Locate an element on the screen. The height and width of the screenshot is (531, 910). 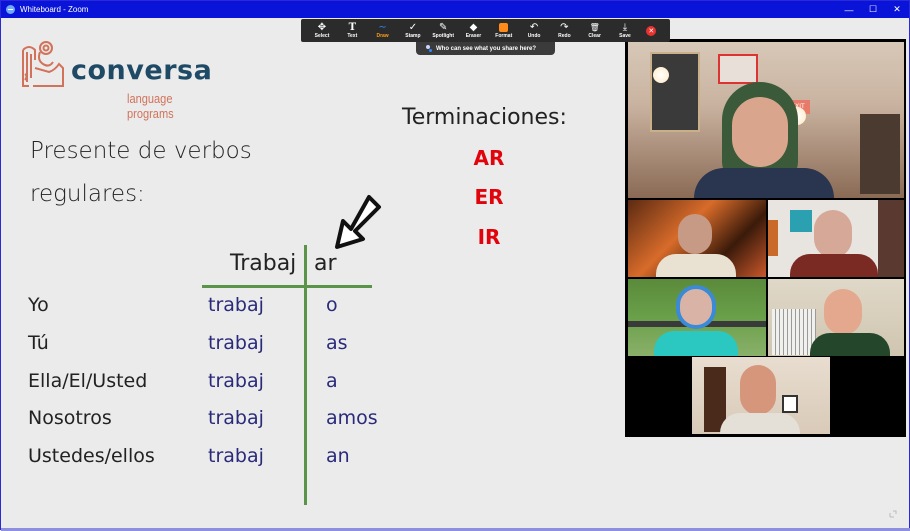
minimize-button: — is located at coordinates (849, 9).